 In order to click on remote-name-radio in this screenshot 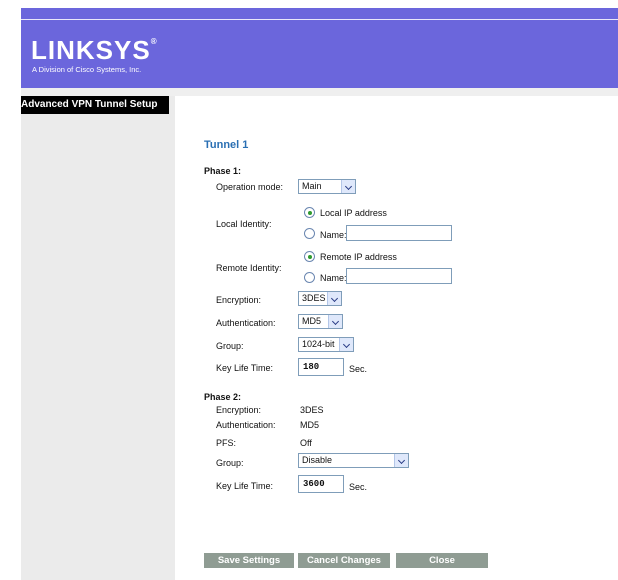, I will do `click(309, 277)`.